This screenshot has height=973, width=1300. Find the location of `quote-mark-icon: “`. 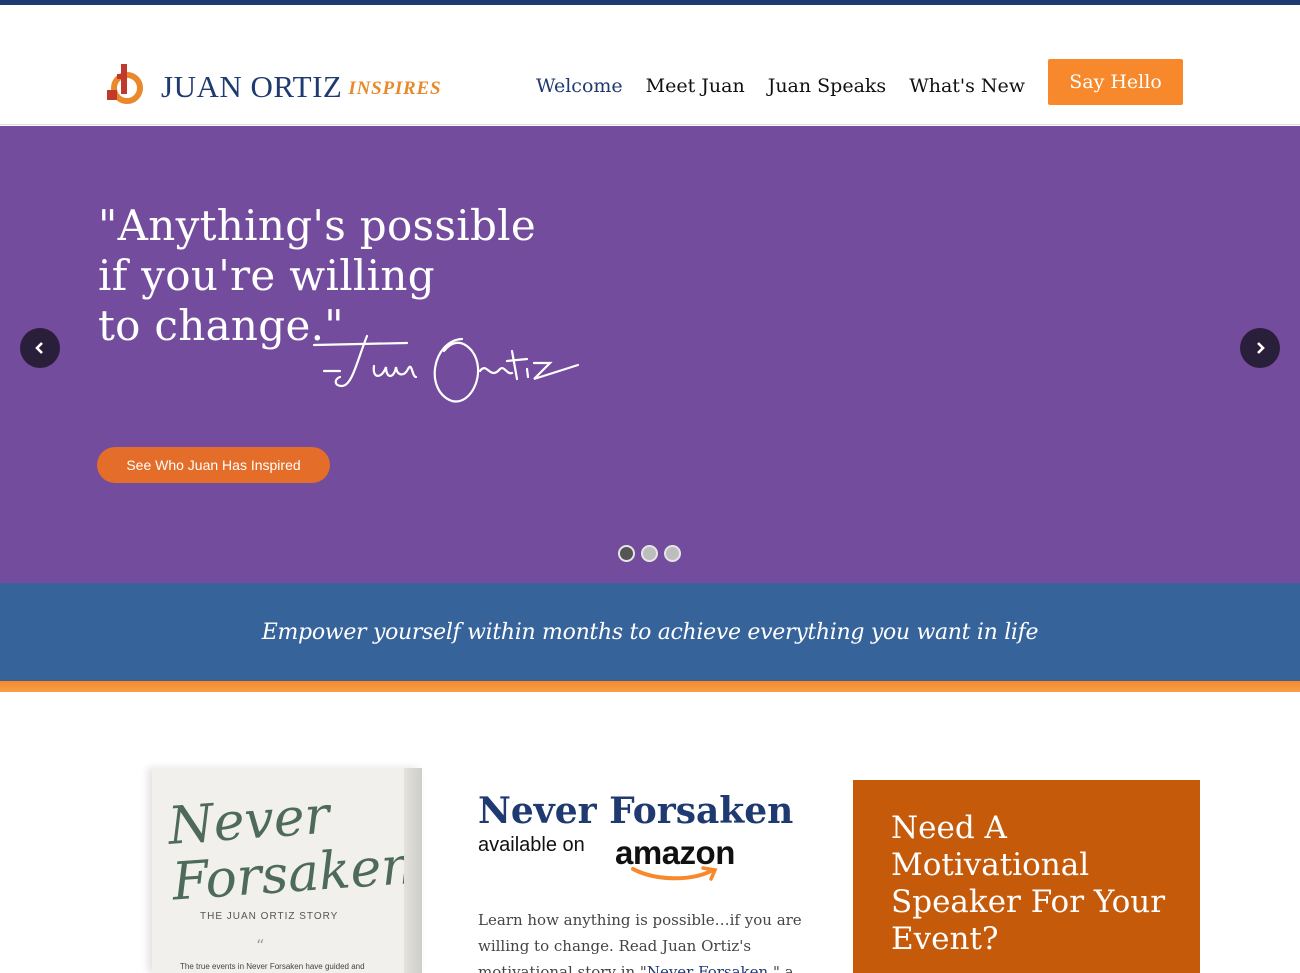

quote-mark-icon: “ is located at coordinates (260, 945).